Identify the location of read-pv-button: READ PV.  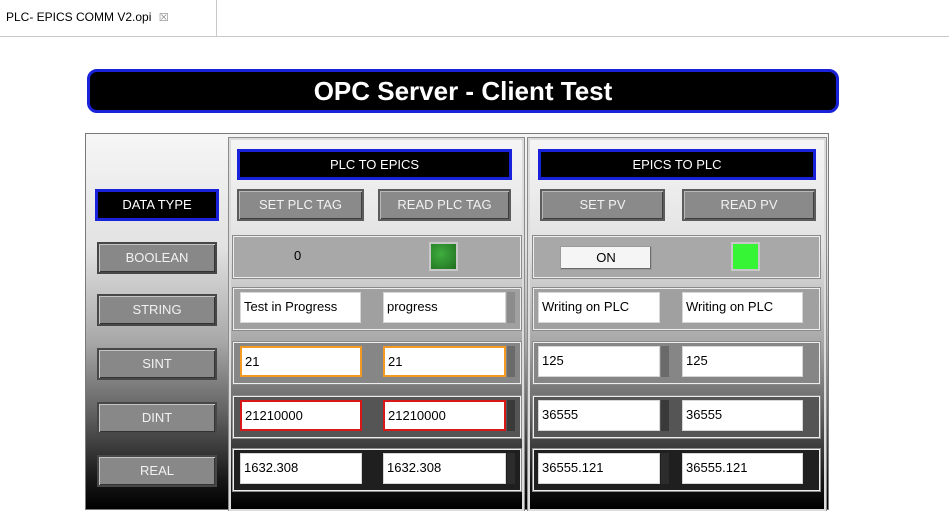
(749, 205).